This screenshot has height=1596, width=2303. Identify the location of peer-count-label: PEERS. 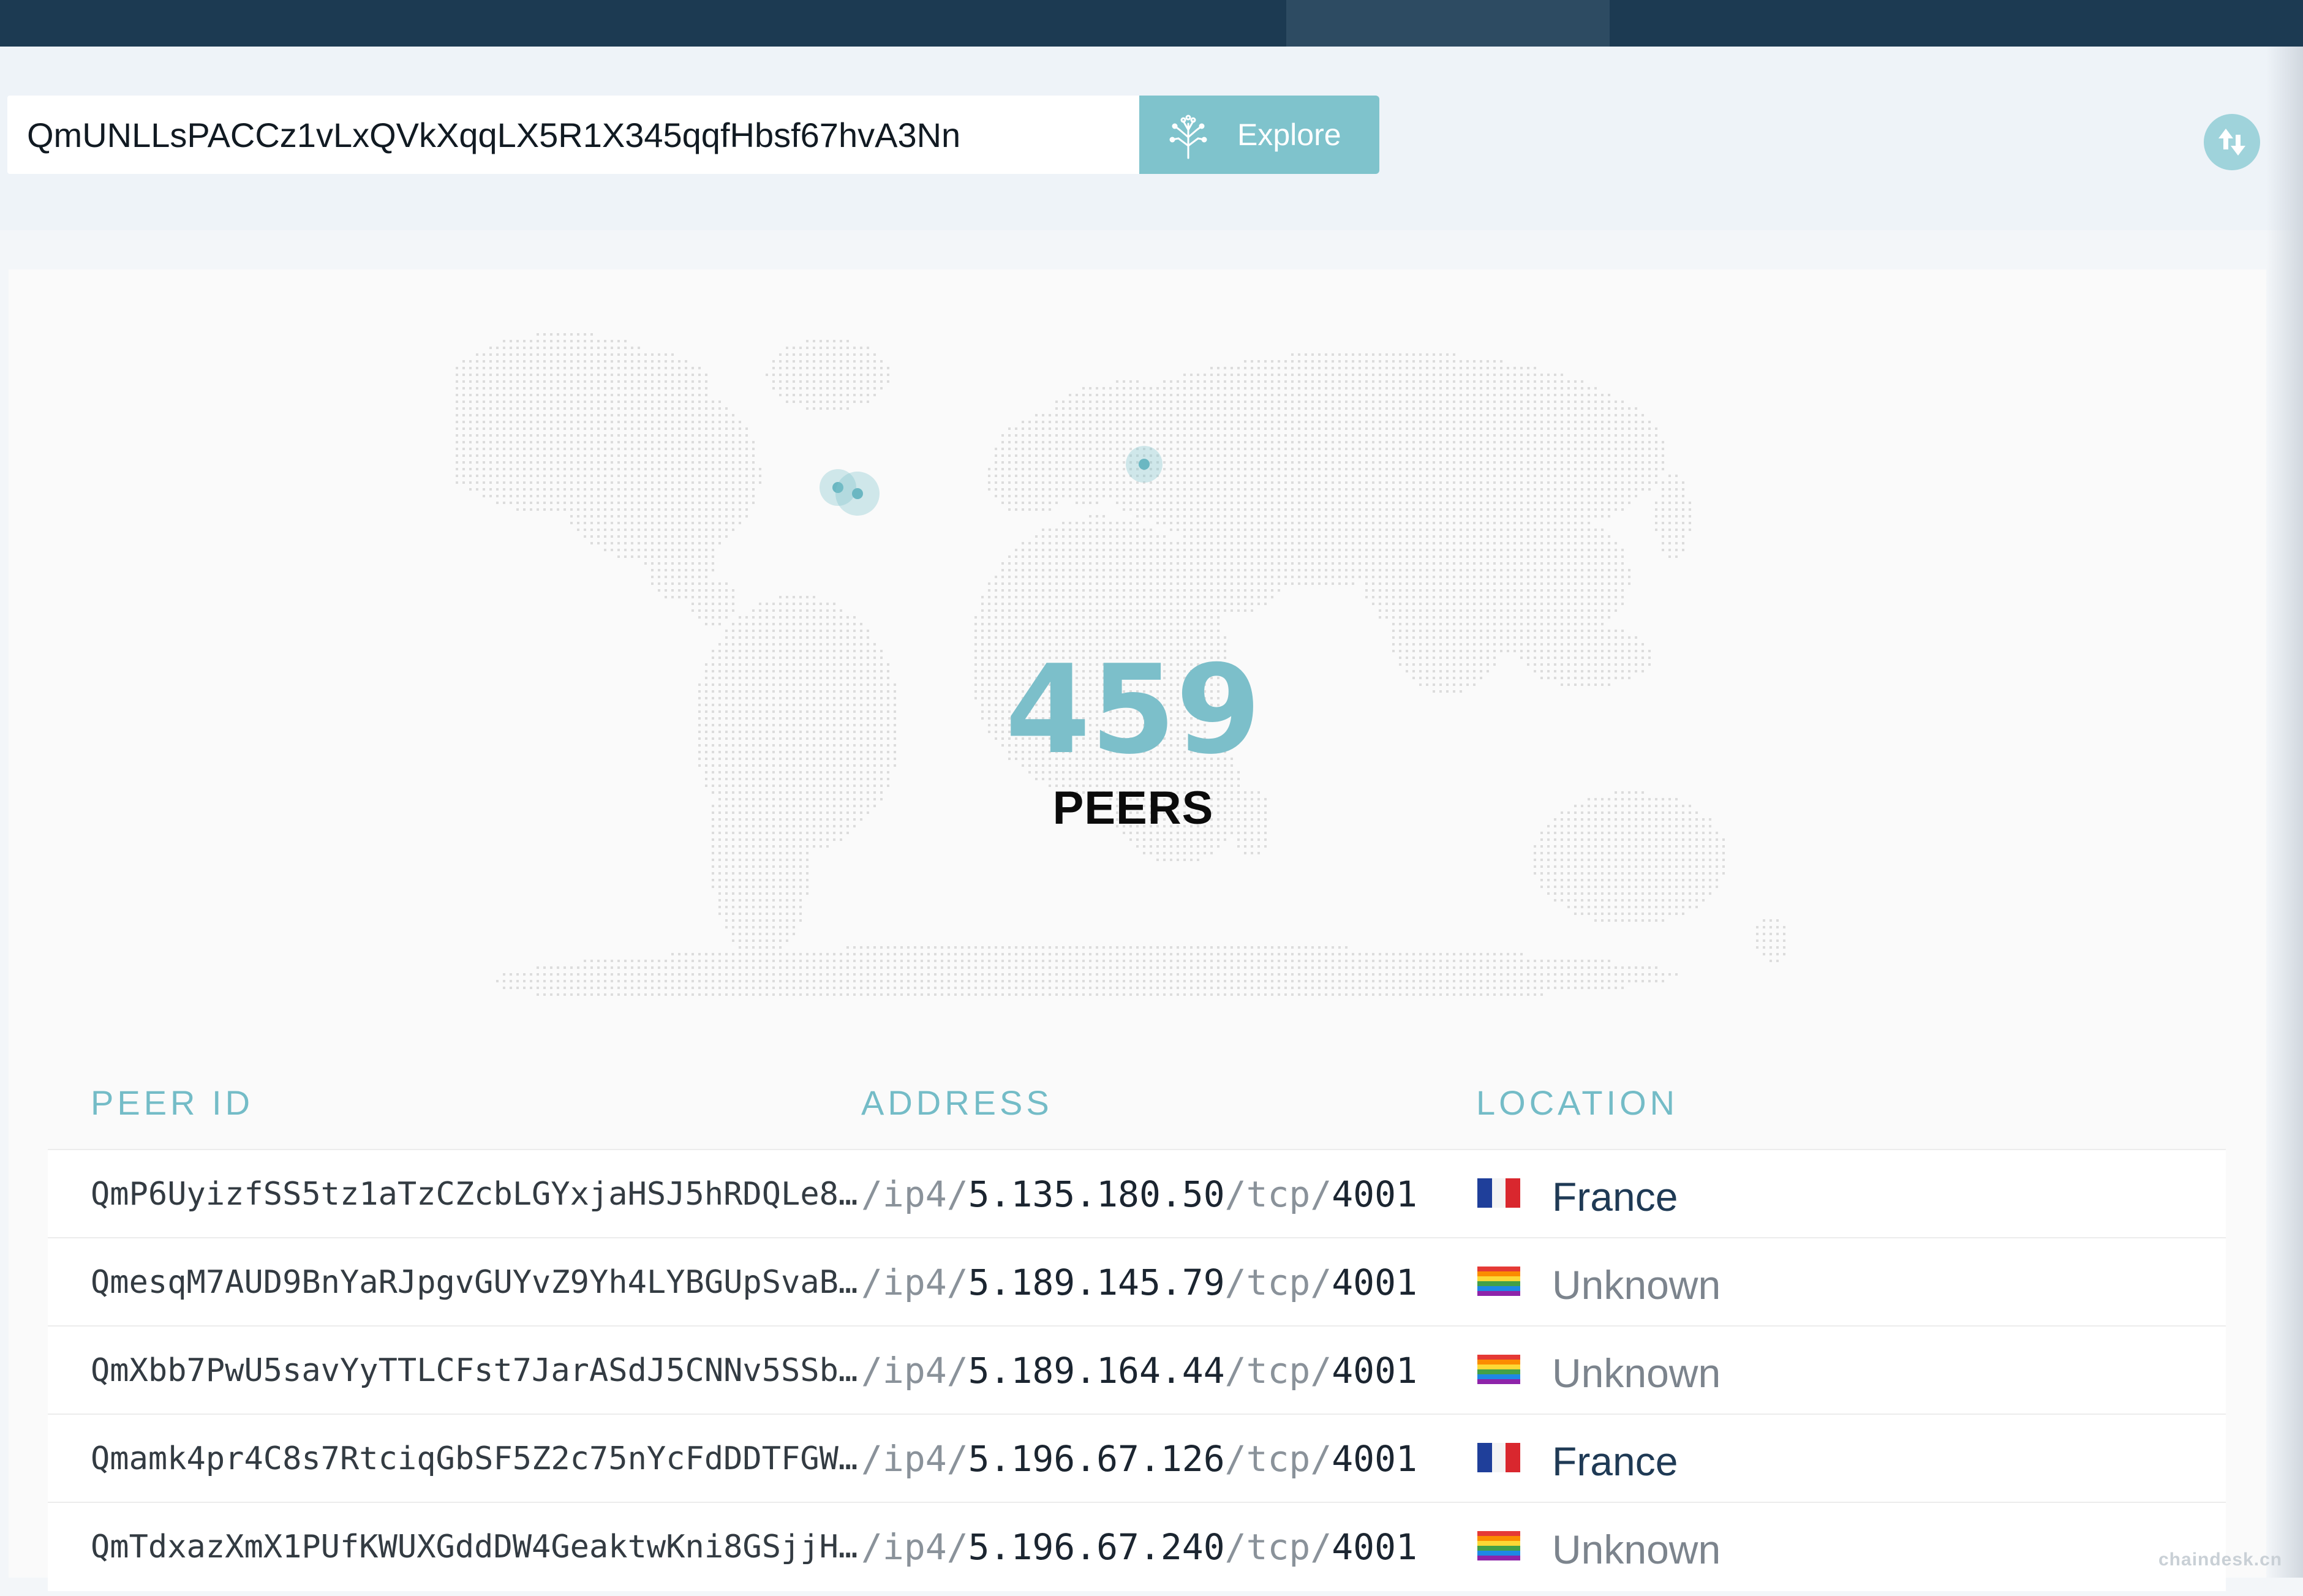
(1133, 808).